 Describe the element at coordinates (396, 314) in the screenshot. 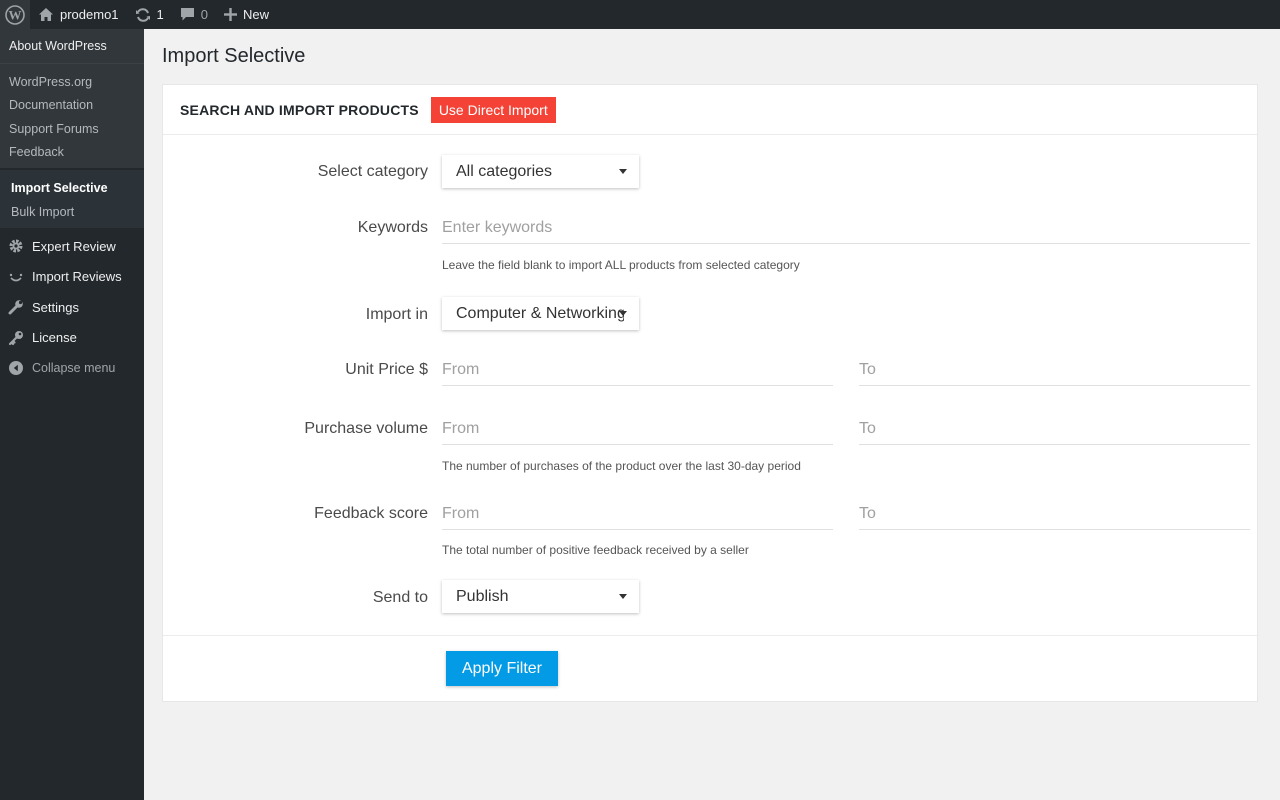

I see `import-in-label: Import in` at that location.